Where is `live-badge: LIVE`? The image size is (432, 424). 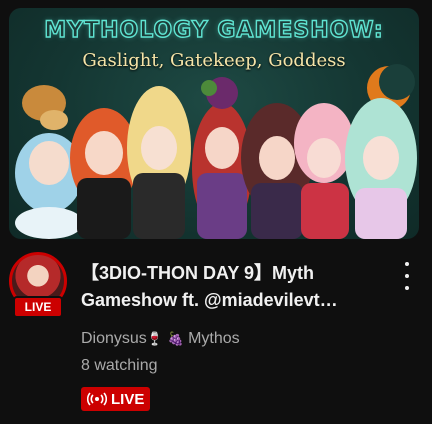
live-badge: LIVE is located at coordinates (116, 399).